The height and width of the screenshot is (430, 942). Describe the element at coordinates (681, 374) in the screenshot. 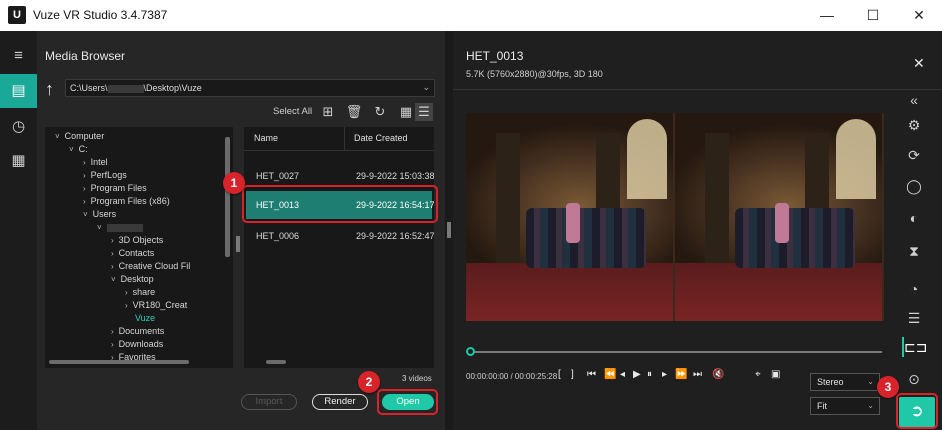

I see `step-forward-icon: ⏩` at that location.